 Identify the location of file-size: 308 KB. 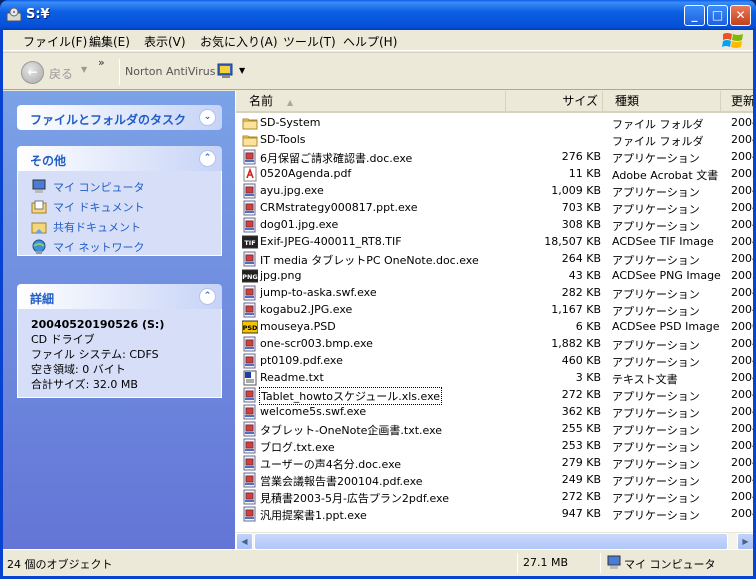
(581, 224).